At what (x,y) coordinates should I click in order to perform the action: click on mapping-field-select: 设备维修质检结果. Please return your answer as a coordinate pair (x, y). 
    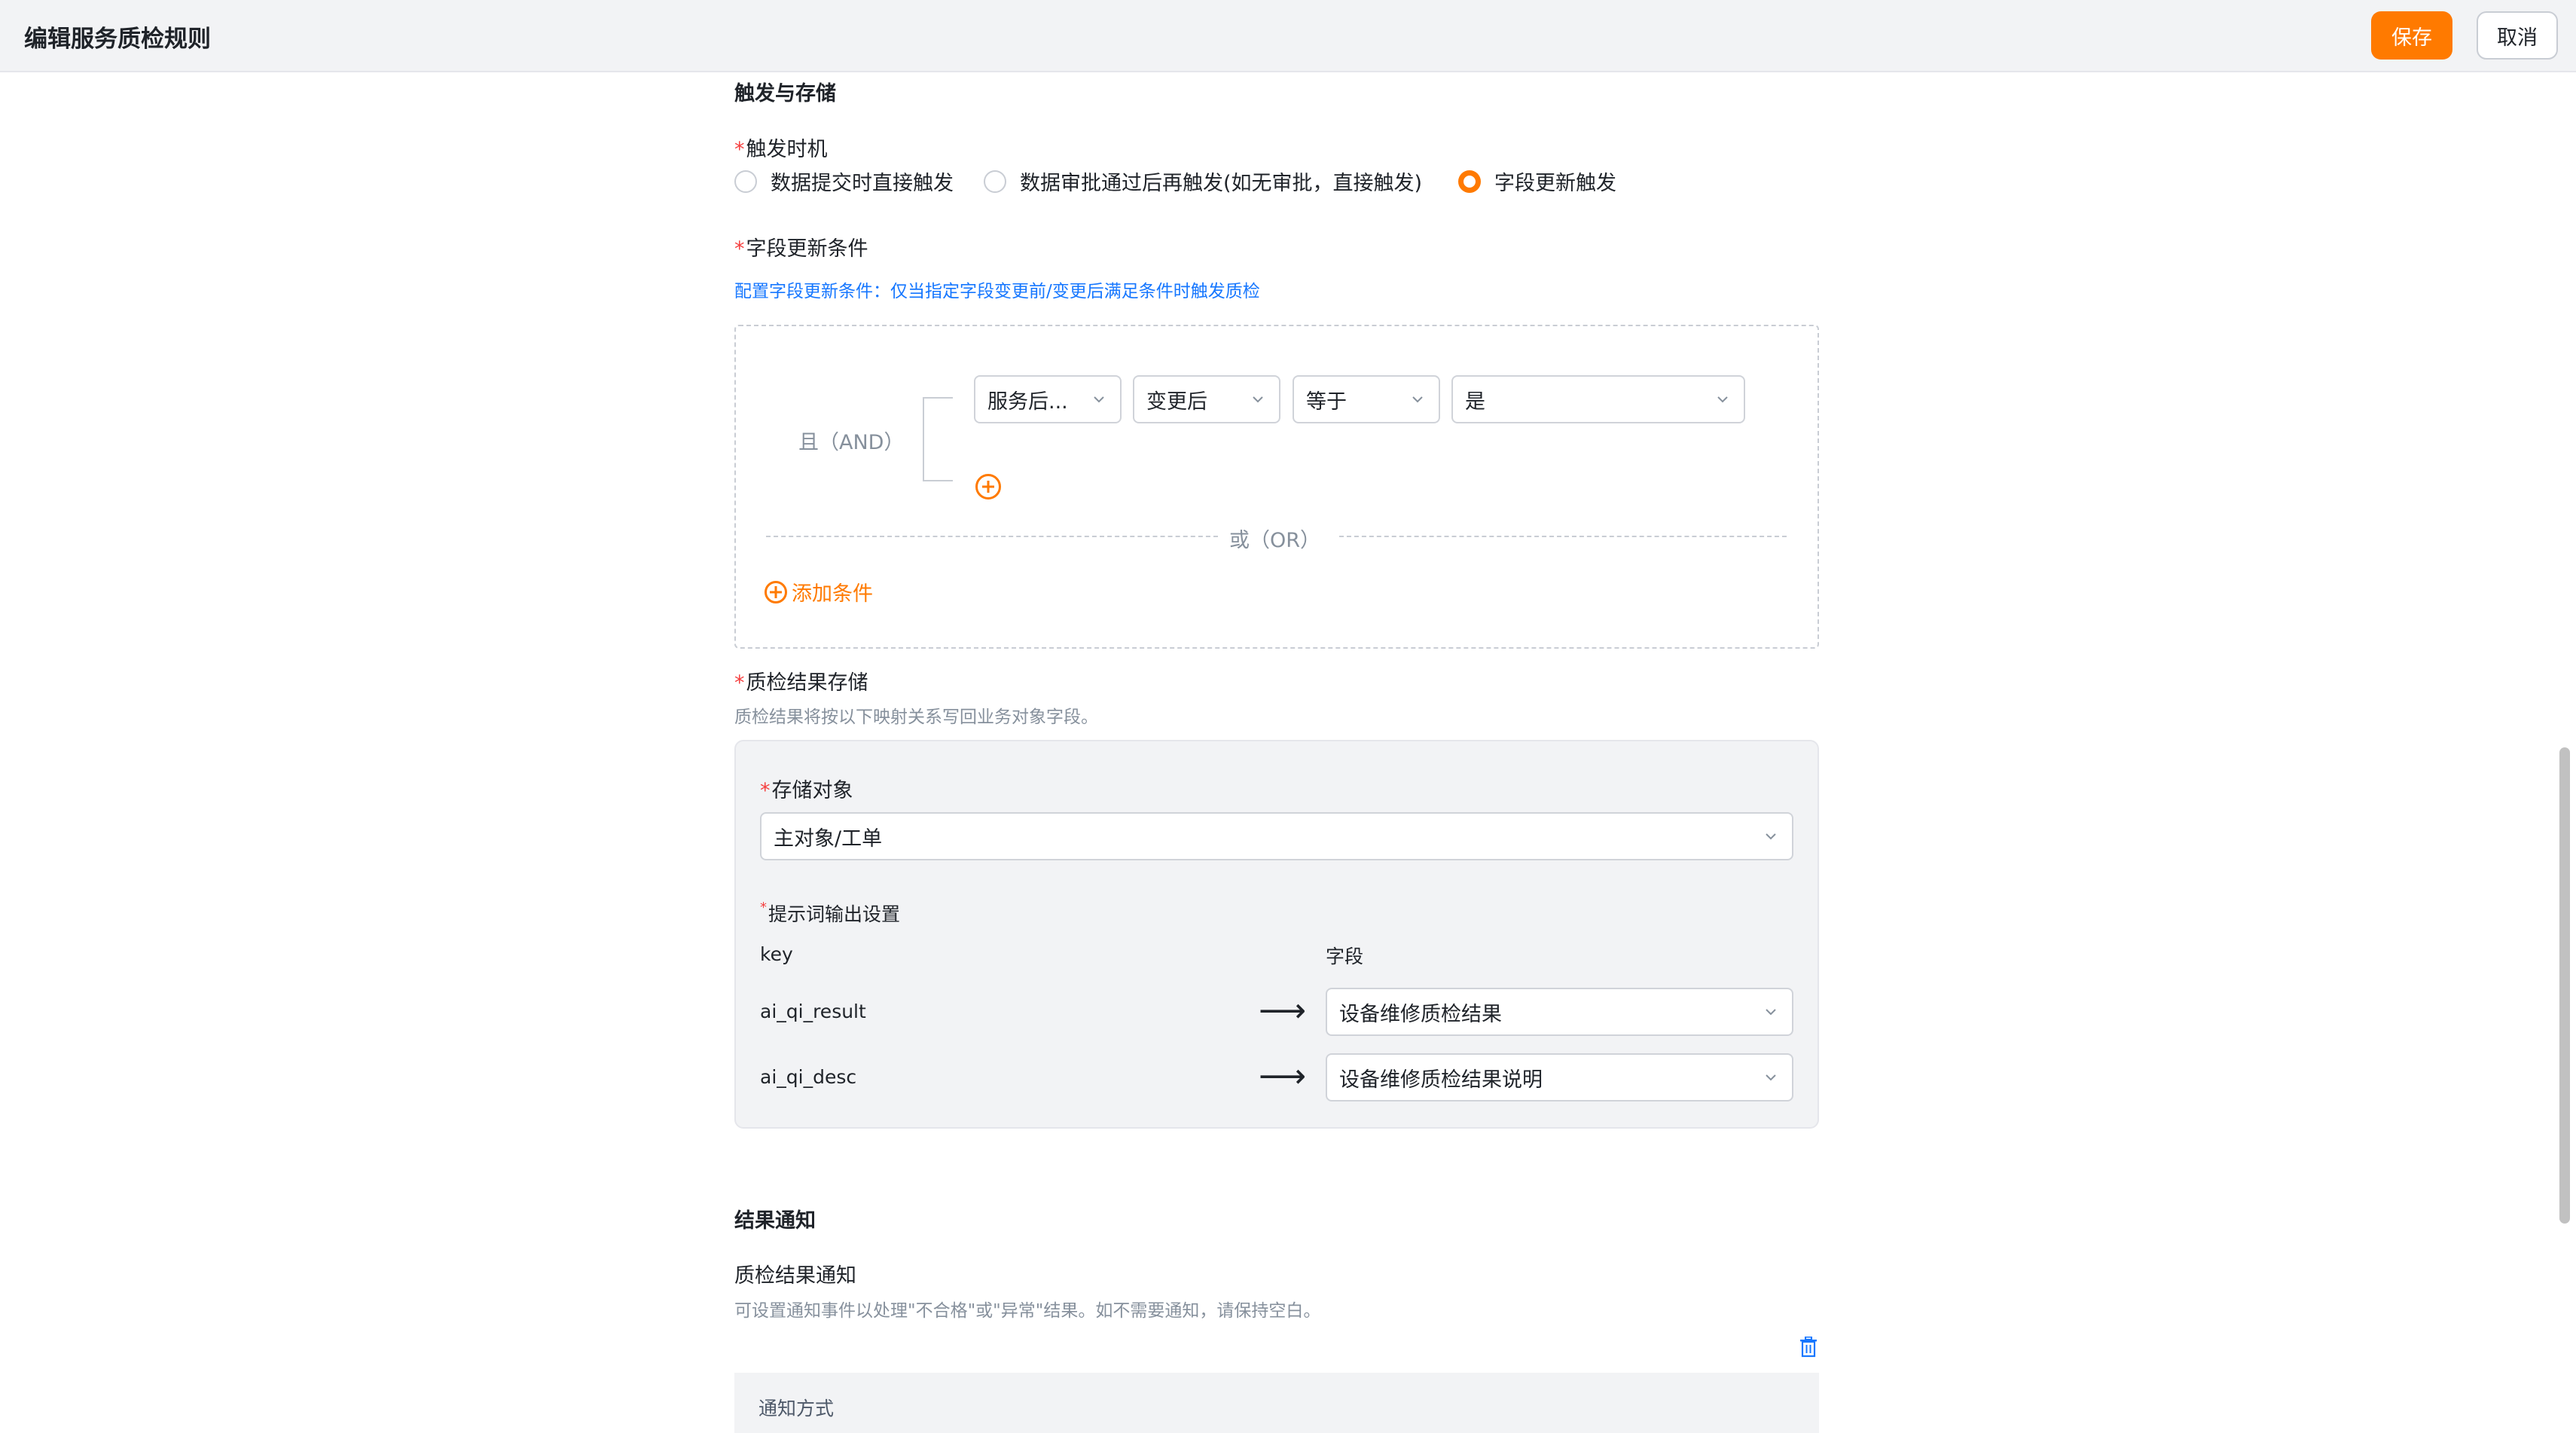
    Looking at the image, I should click on (1560, 1012).